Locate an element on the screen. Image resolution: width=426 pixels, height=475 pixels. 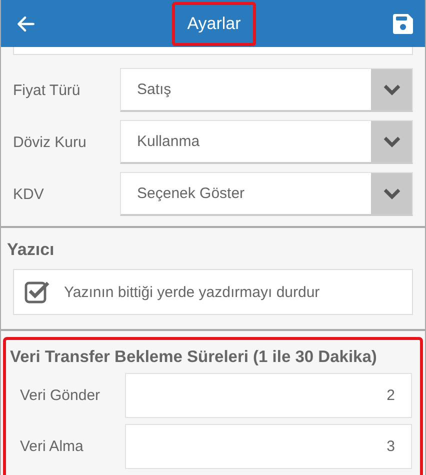
field-label: Fiyat Türü is located at coordinates (47, 90).